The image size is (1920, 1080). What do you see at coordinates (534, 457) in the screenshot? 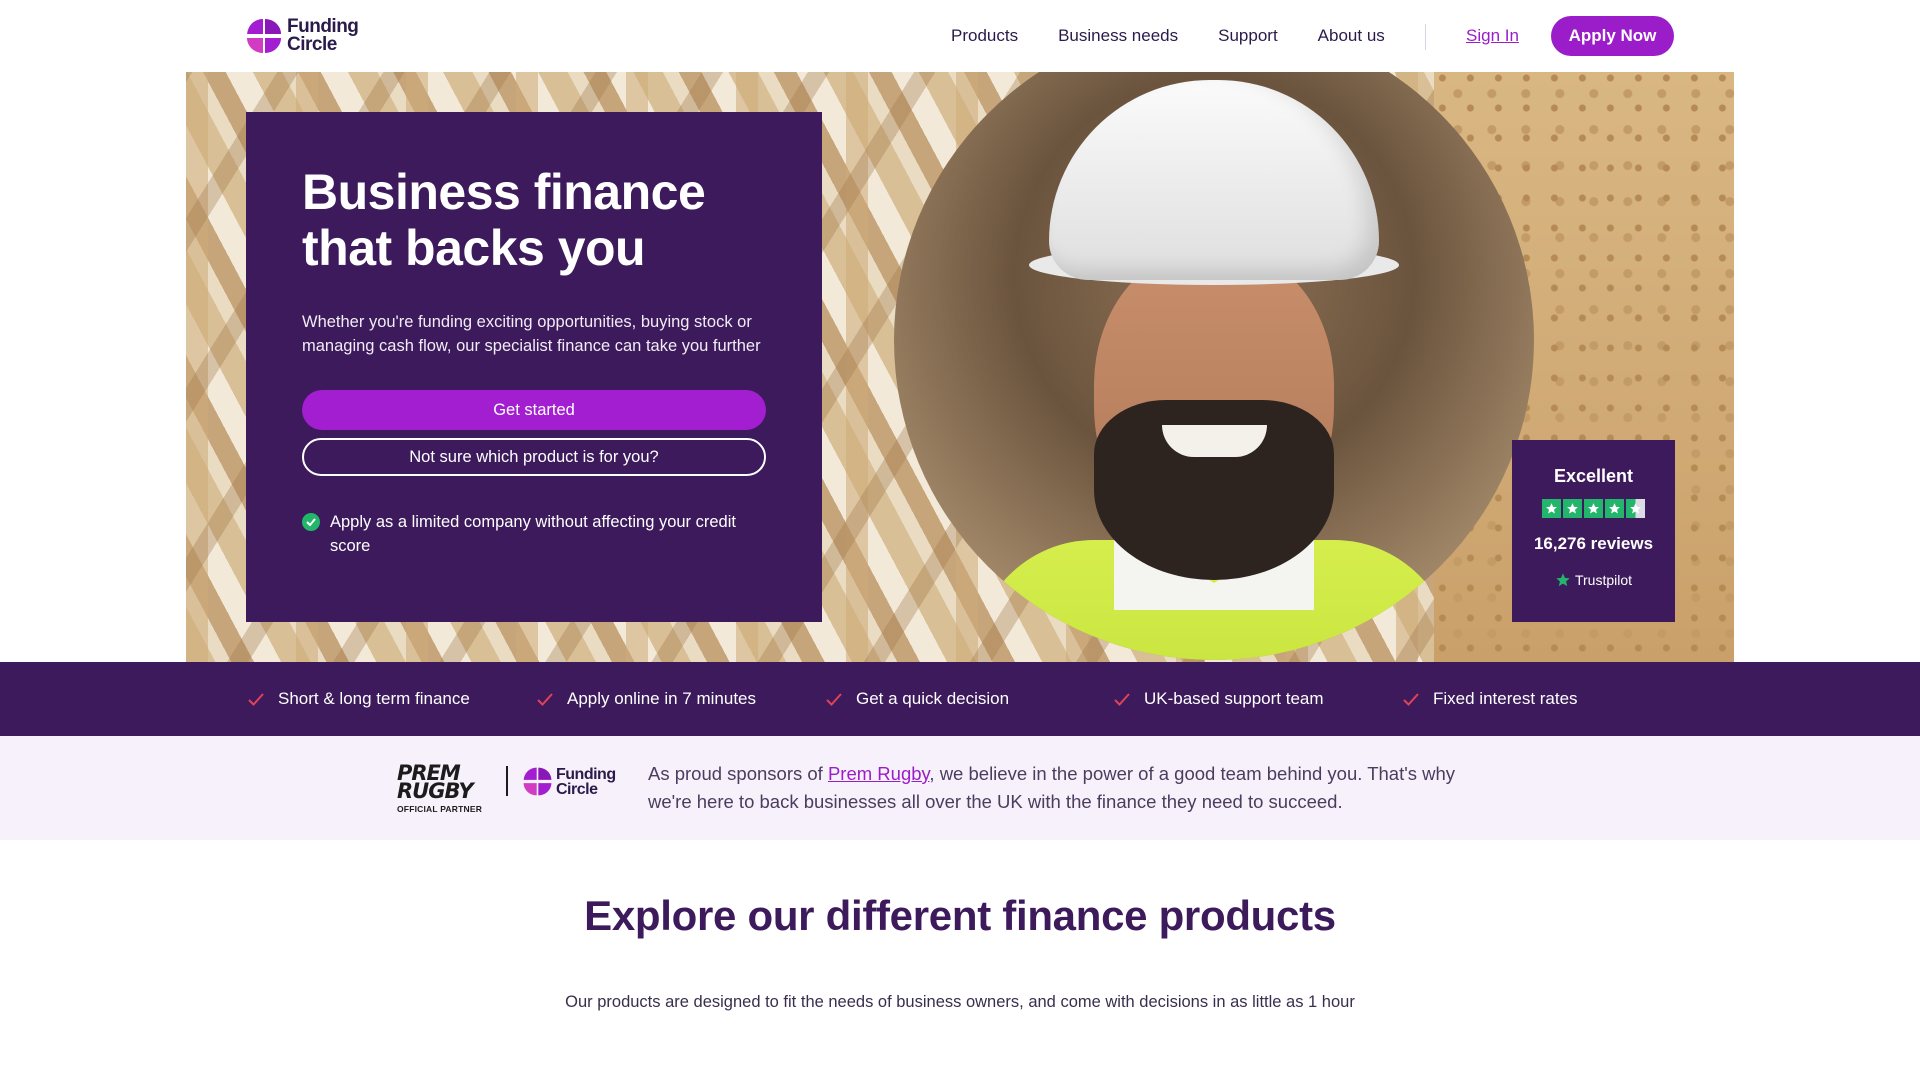
I see `product-finder-button: Not sure which product is for you?` at bounding box center [534, 457].